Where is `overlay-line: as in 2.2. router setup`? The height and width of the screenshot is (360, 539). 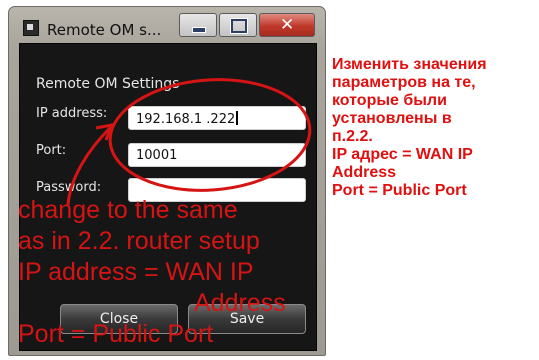
overlay-line: as in 2.2. router setup is located at coordinates (139, 241).